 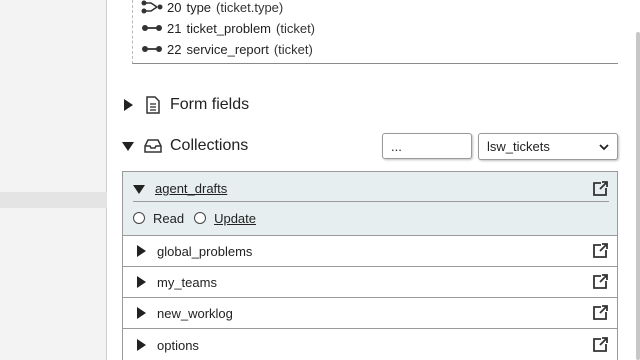 What do you see at coordinates (370, 313) in the screenshot?
I see `collection-item: new_worklog` at bounding box center [370, 313].